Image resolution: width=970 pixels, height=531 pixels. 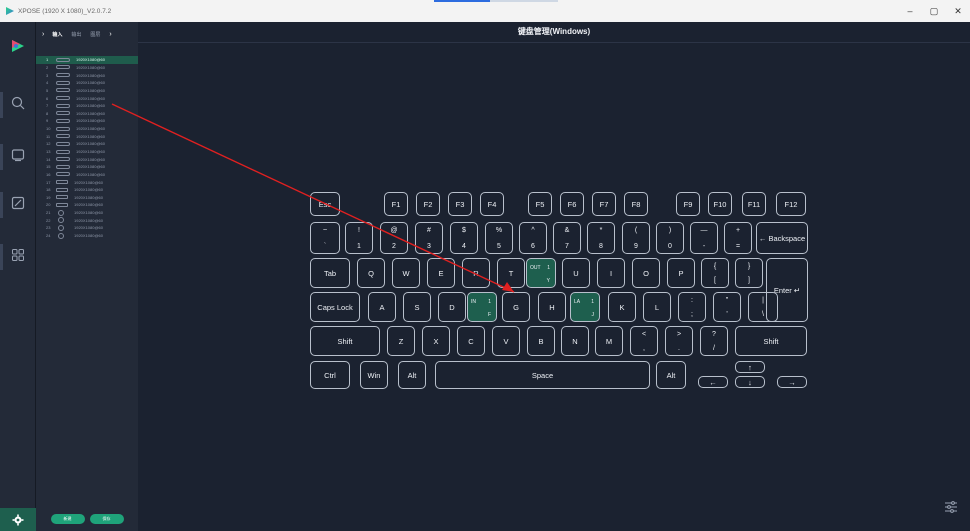 What do you see at coordinates (87, 175) in the screenshot?
I see `source-row: 16 1920X1080@60` at bounding box center [87, 175].